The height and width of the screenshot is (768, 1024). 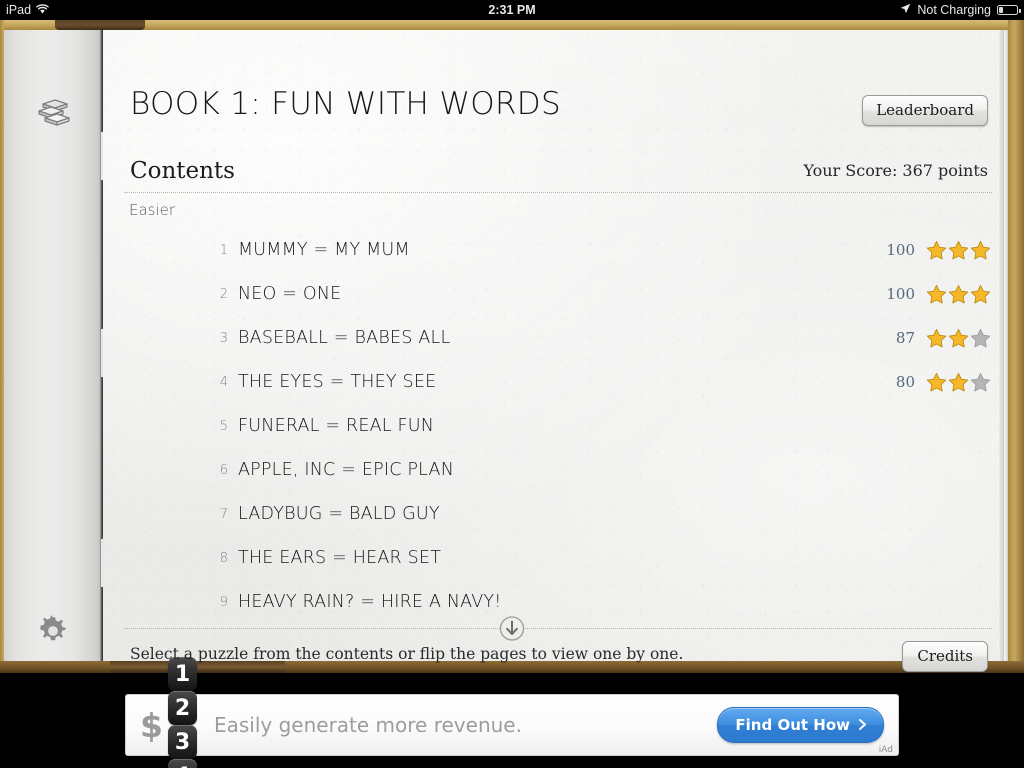 What do you see at coordinates (223, 250) in the screenshot?
I see `puzzle-number: 1` at bounding box center [223, 250].